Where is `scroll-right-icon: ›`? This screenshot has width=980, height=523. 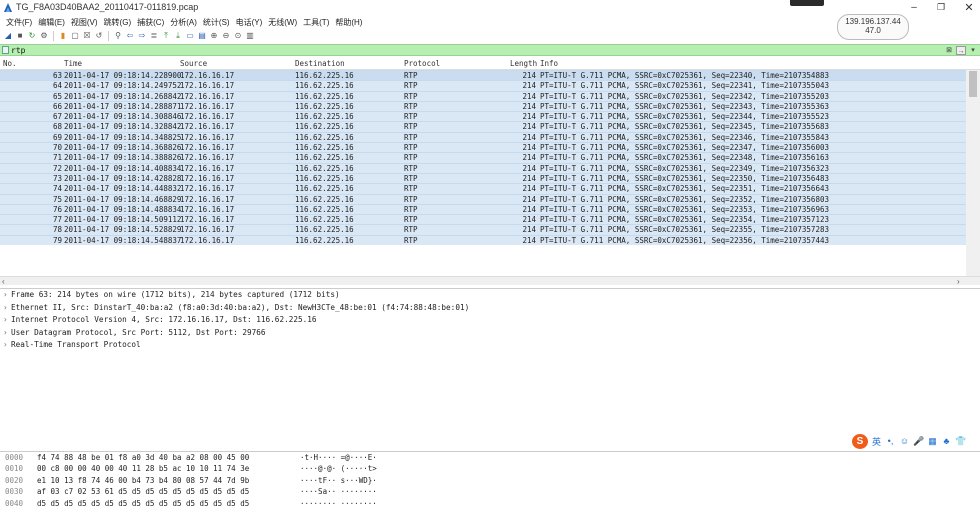 scroll-right-icon: › is located at coordinates (958, 281).